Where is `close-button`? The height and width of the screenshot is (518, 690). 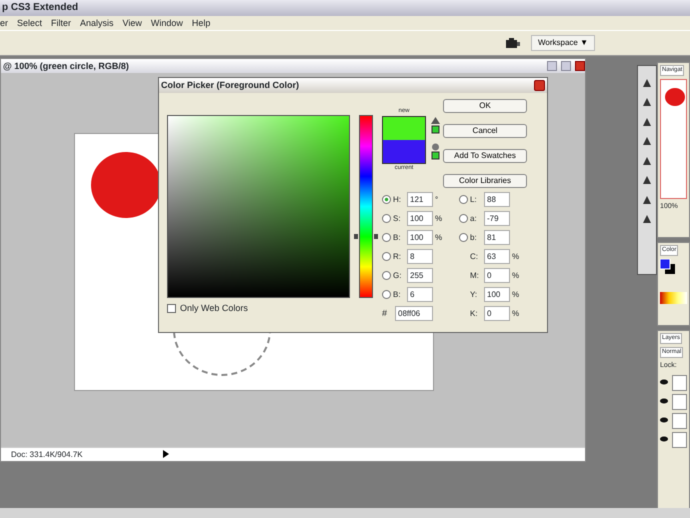
close-button is located at coordinates (539, 85).